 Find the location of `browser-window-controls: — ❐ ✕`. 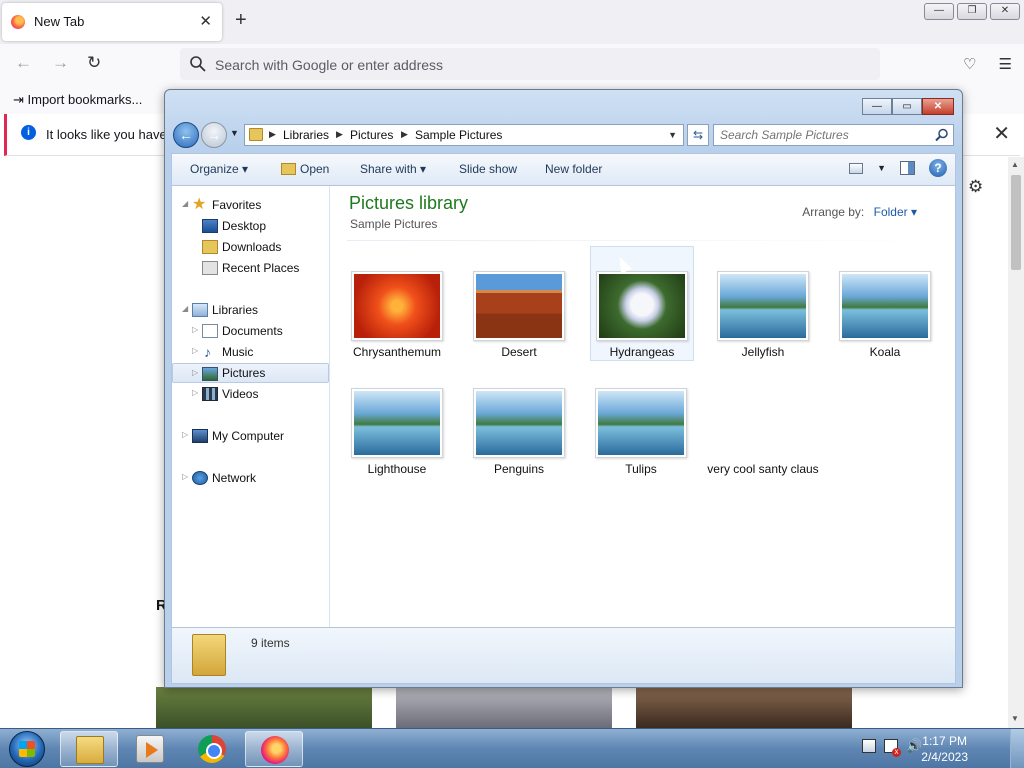

browser-window-controls: — ❐ ✕ is located at coordinates (972, 11).